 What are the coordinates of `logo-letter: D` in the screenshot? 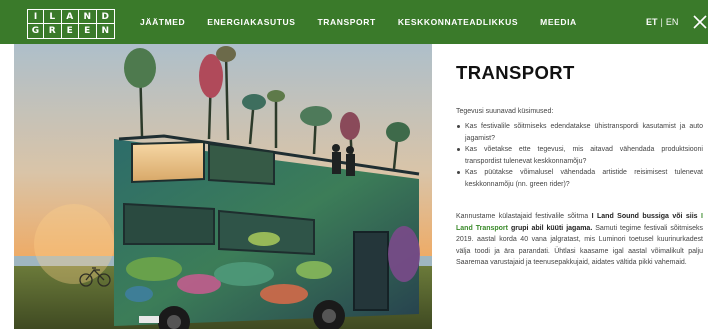 It's located at (105, 17).